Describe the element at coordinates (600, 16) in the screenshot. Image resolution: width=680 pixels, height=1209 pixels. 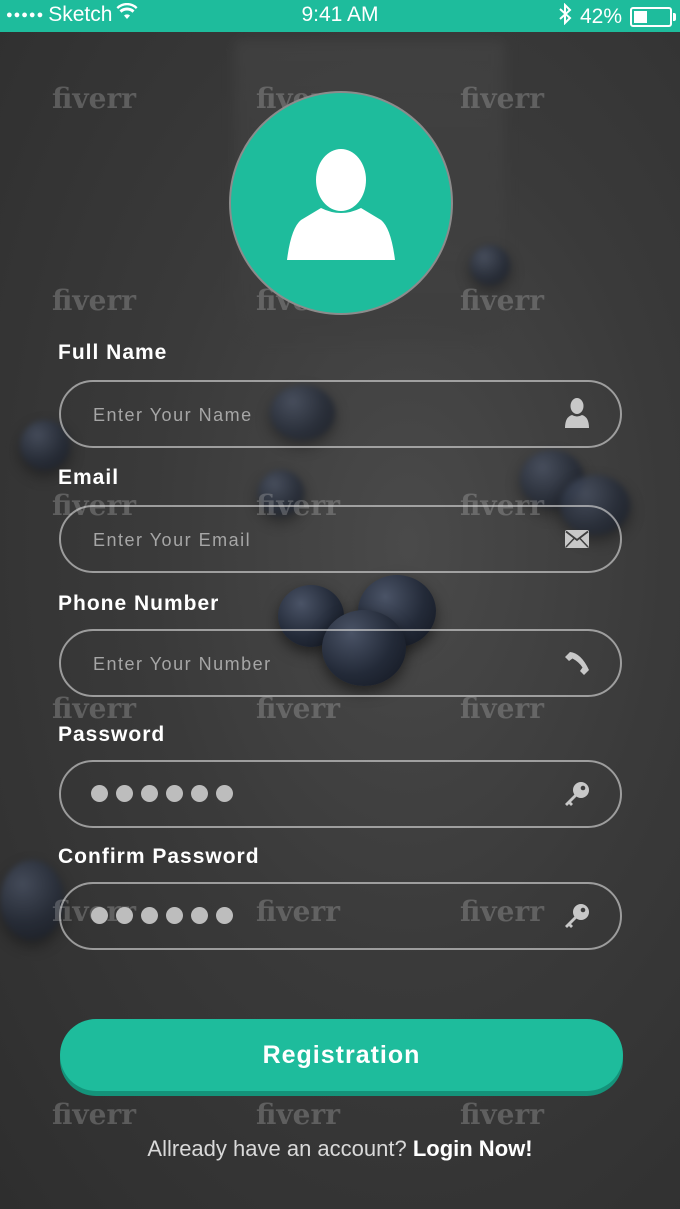
I see `battery-percent: 42%` at that location.